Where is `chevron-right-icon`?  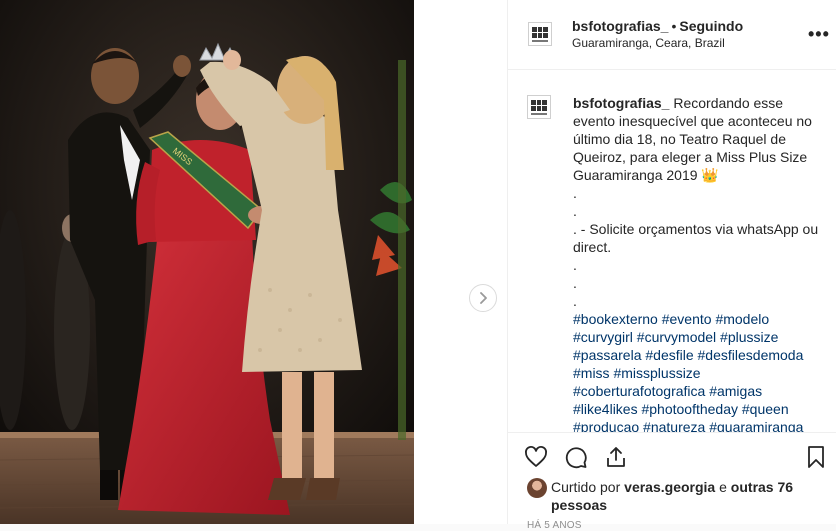
chevron-right-icon is located at coordinates (483, 298).